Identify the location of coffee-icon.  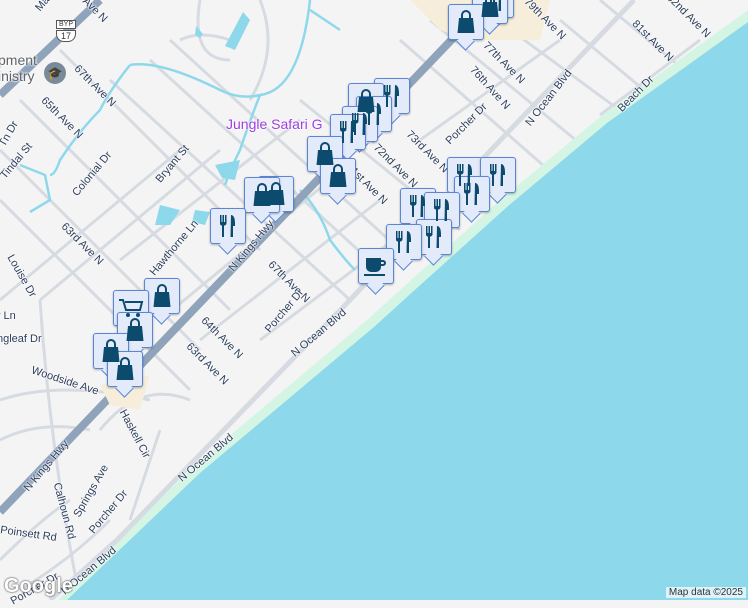
(376, 266).